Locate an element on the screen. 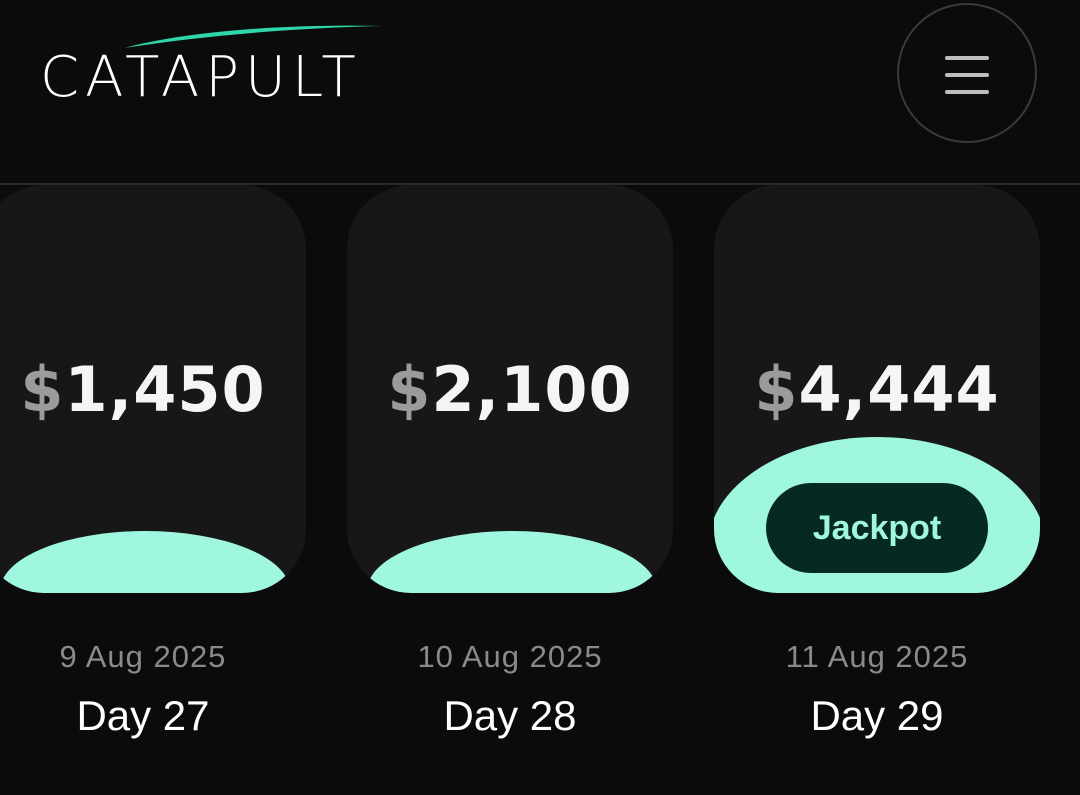  catapult-logo: CATAPULT is located at coordinates (225, 66).